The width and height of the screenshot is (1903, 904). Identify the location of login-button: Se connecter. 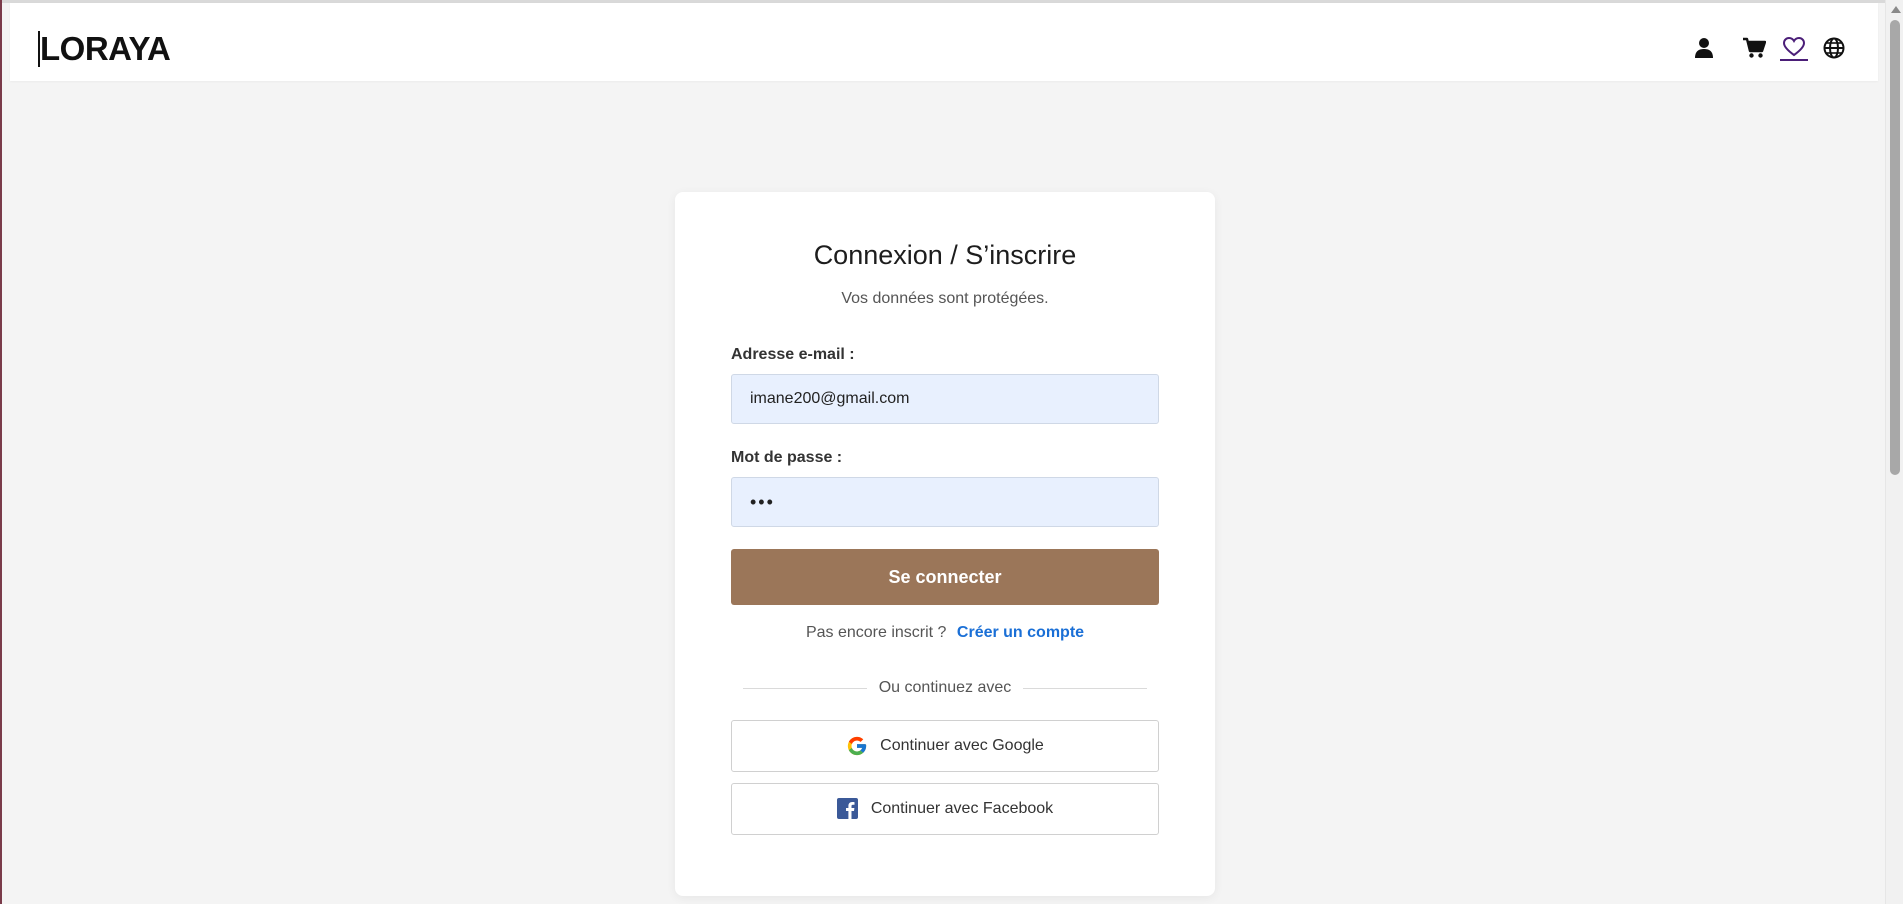
(945, 577).